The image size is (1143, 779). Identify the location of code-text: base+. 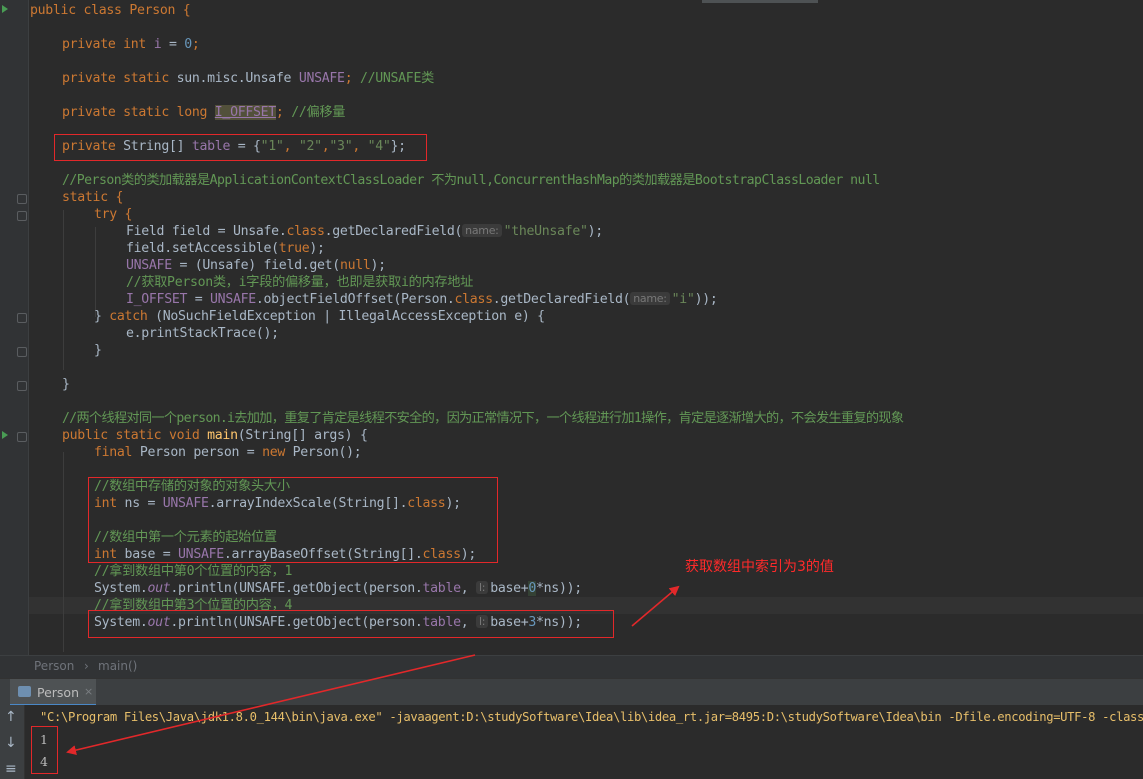
(509, 588).